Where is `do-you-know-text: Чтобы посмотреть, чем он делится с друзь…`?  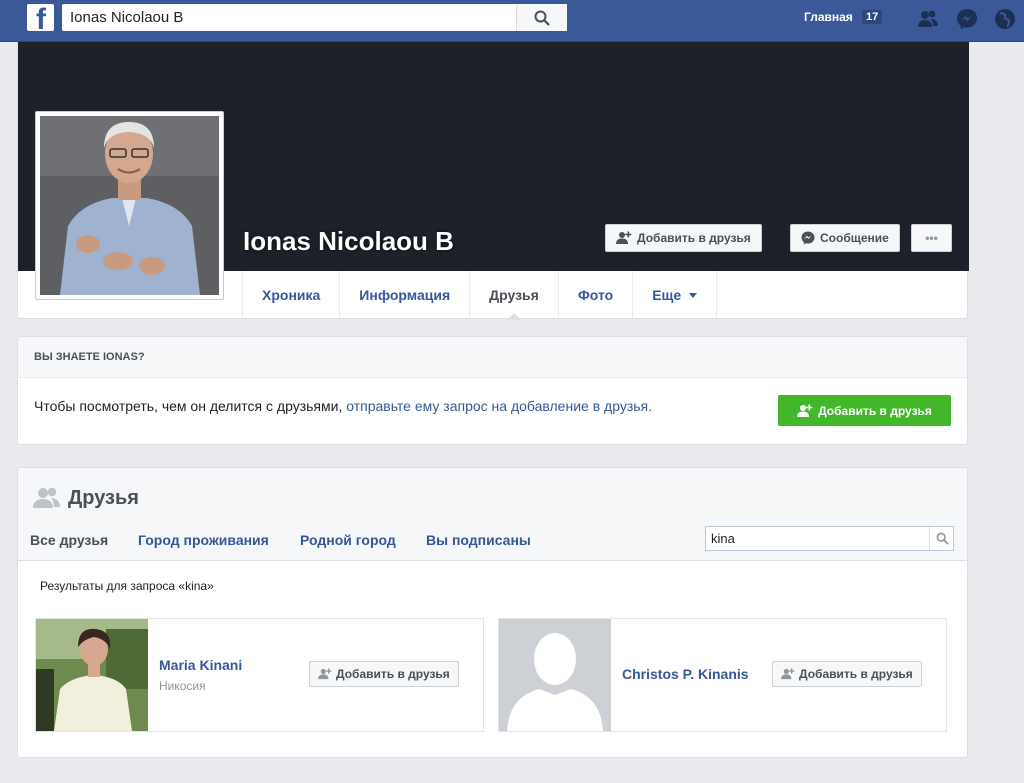
do-you-know-text: Чтобы посмотреть, чем он делится с друзь… is located at coordinates (343, 406).